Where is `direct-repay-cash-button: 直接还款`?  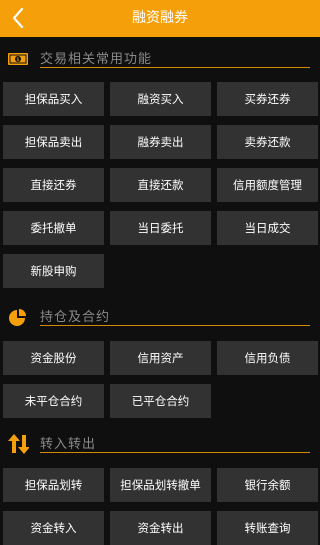 direct-repay-cash-button: 直接还款 is located at coordinates (160, 185).